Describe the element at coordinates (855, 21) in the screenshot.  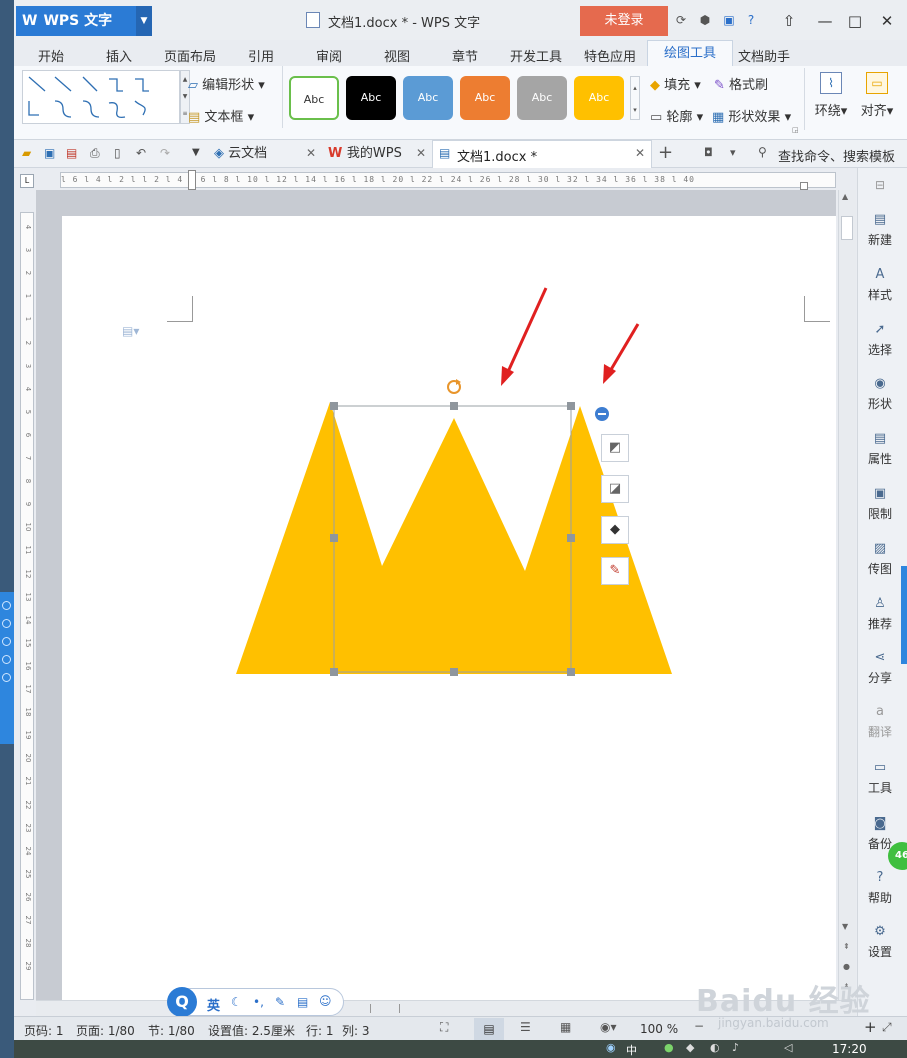
I see `maximize-button: □` at that location.